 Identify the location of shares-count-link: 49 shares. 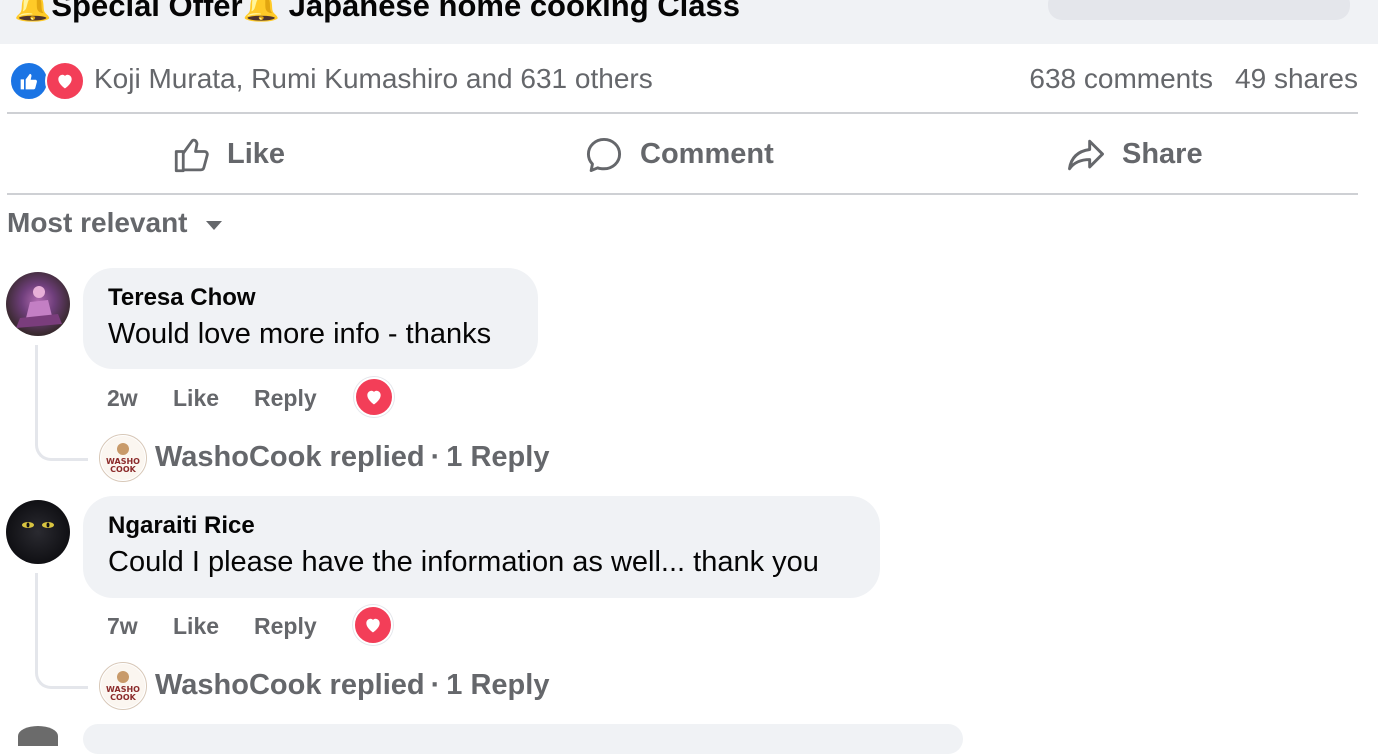
(1296, 78).